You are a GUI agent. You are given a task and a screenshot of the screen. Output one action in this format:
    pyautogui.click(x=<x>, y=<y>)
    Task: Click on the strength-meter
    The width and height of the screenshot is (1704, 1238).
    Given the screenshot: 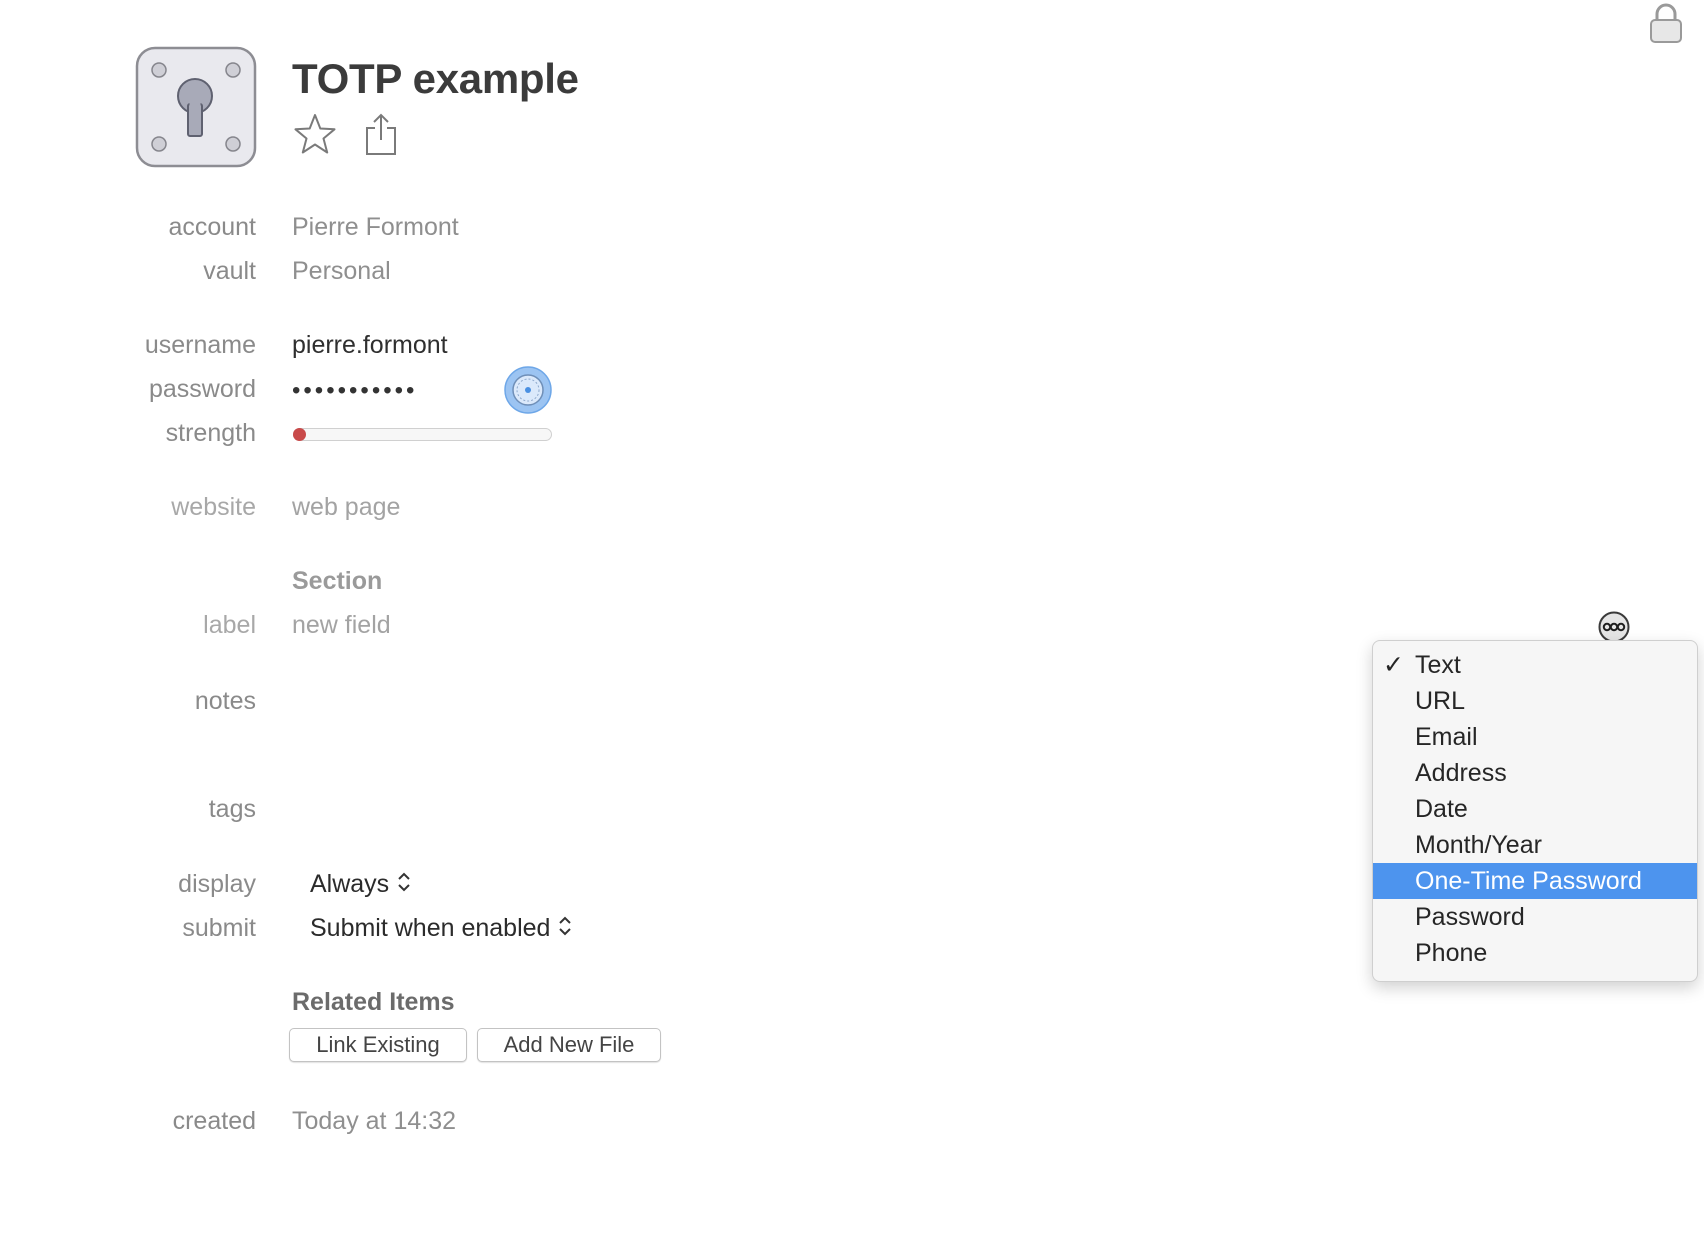 What is the action you would take?
    pyautogui.click(x=422, y=434)
    